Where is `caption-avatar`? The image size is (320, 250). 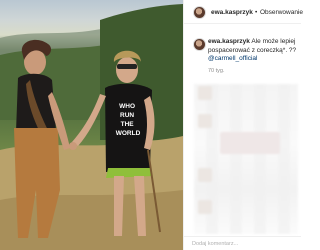 caption-avatar is located at coordinates (199, 44).